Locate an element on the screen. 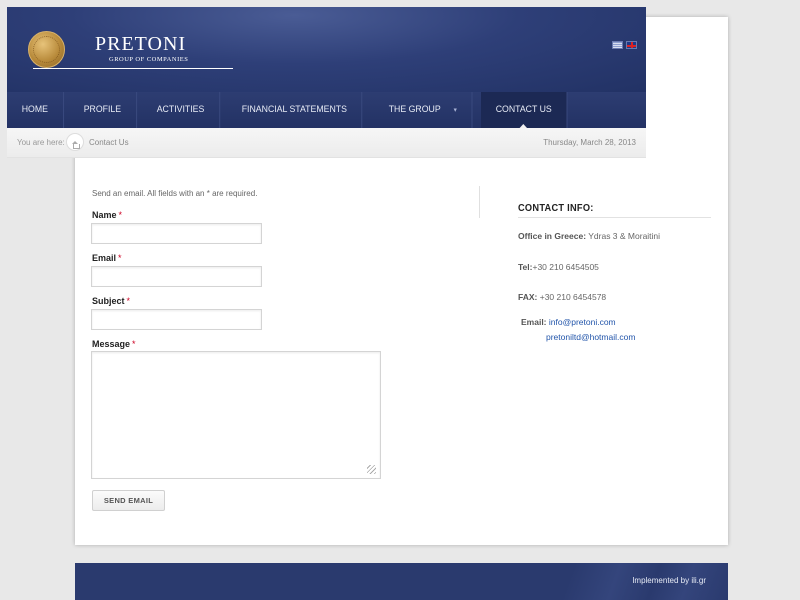  tel-info: Tel:+30 210 6454505 is located at coordinates (558, 267).